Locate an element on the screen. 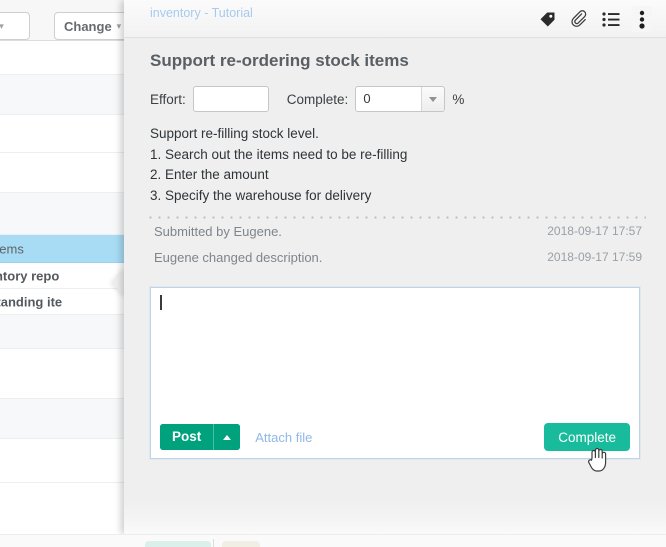 This screenshot has width=666, height=547. faded-primary-button is located at coordinates (178, 544).